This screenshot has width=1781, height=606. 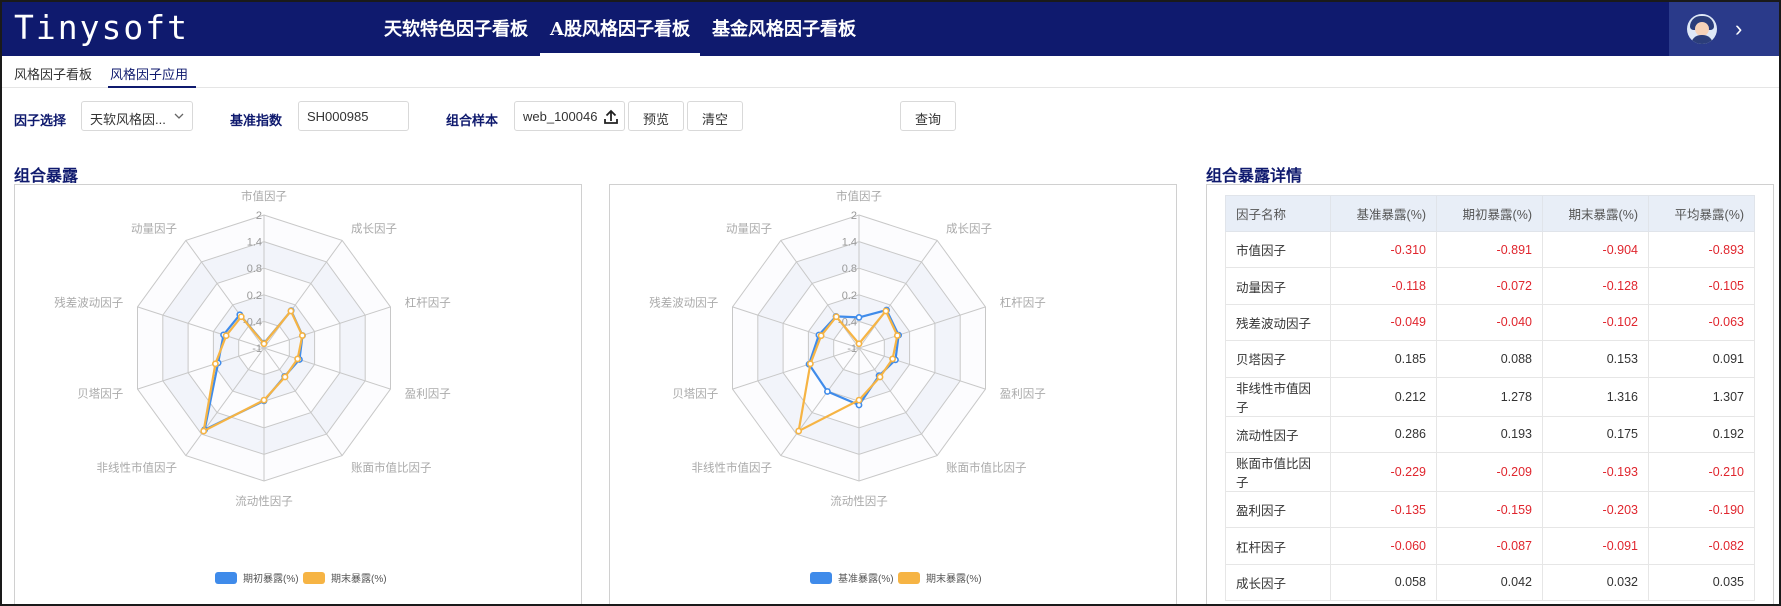 What do you see at coordinates (456, 29) in the screenshot?
I see `nav-item-tinysoft-factors: 天软特色因子看板` at bounding box center [456, 29].